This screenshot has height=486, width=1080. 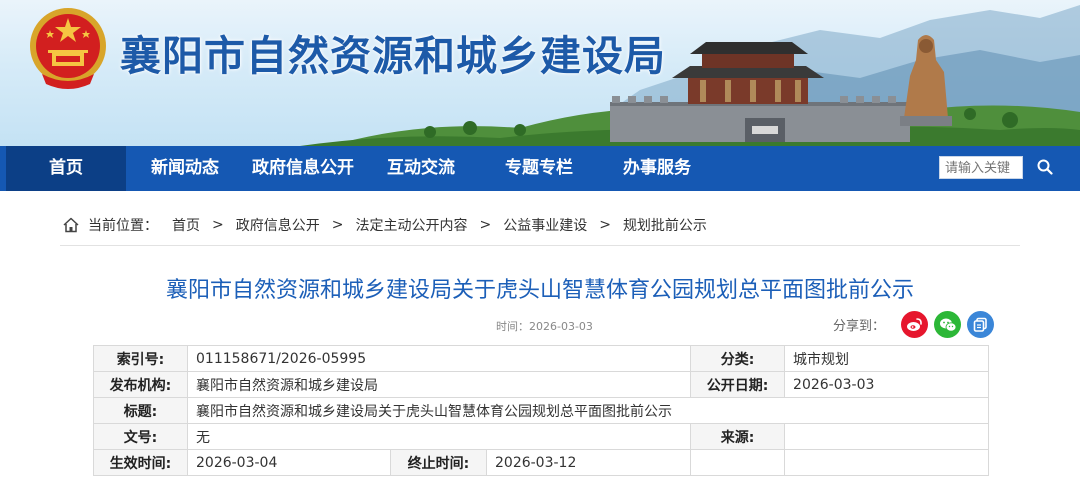 What do you see at coordinates (859, 326) in the screenshot?
I see `share-label: 分享到：` at bounding box center [859, 326].